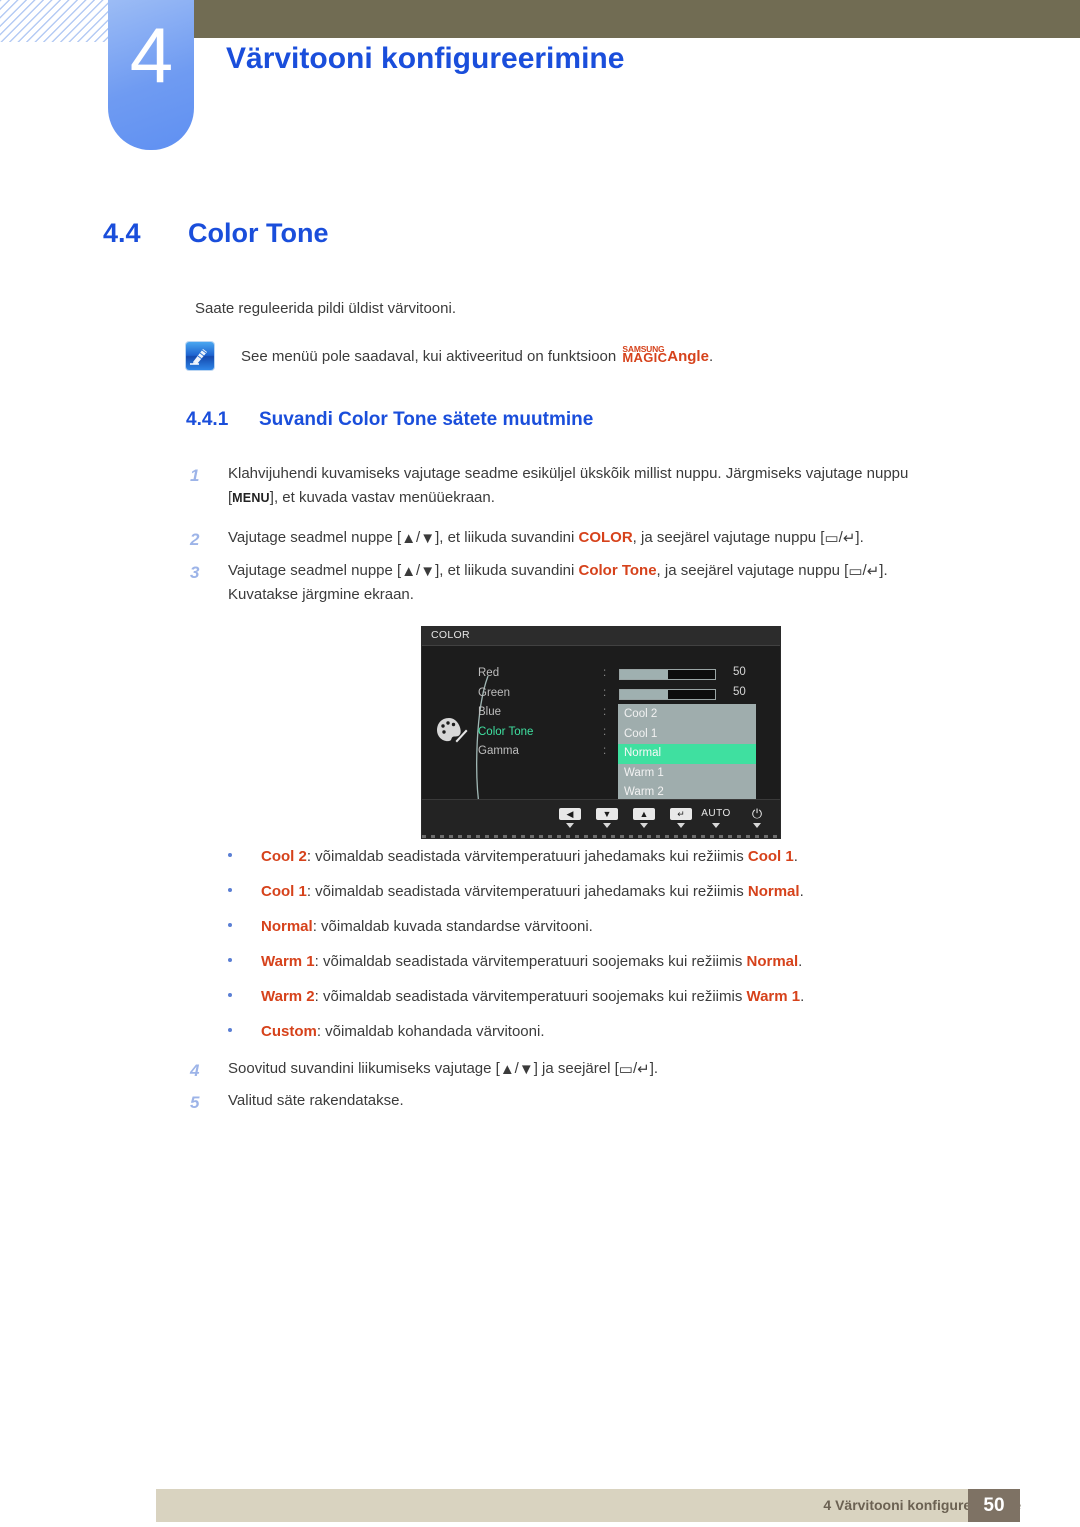  I want to click on osd-row-label: Blue, so click(530, 713).